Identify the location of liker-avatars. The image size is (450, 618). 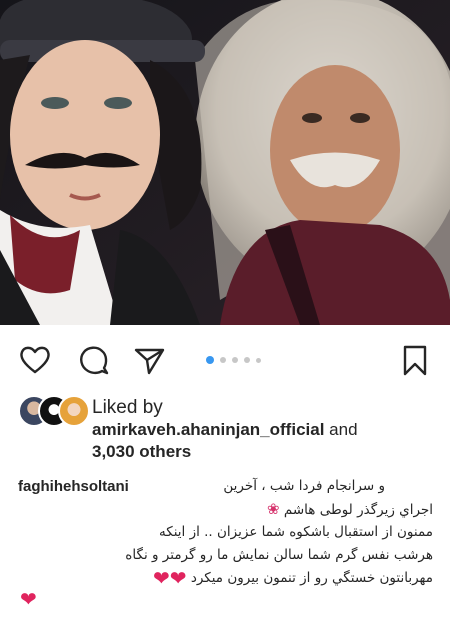
(54, 411).